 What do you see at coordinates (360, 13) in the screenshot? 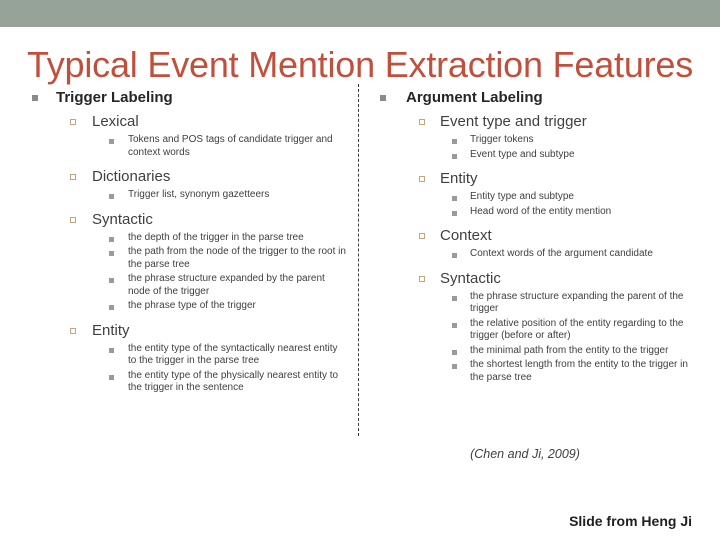
I see `top-banner` at bounding box center [360, 13].